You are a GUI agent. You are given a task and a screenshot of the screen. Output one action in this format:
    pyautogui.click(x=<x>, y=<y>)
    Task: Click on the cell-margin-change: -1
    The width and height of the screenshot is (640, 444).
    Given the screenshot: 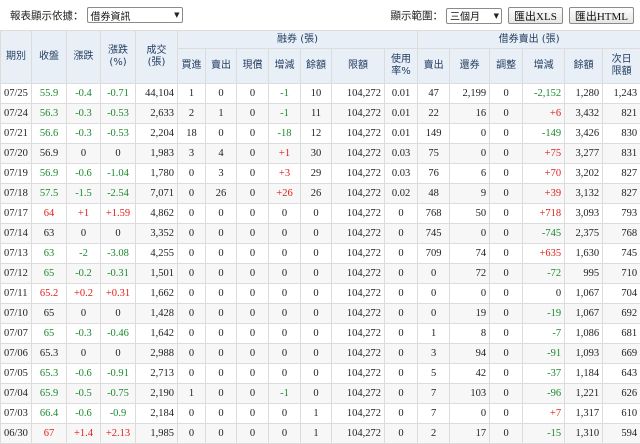 What is the action you would take?
    pyautogui.click(x=285, y=114)
    